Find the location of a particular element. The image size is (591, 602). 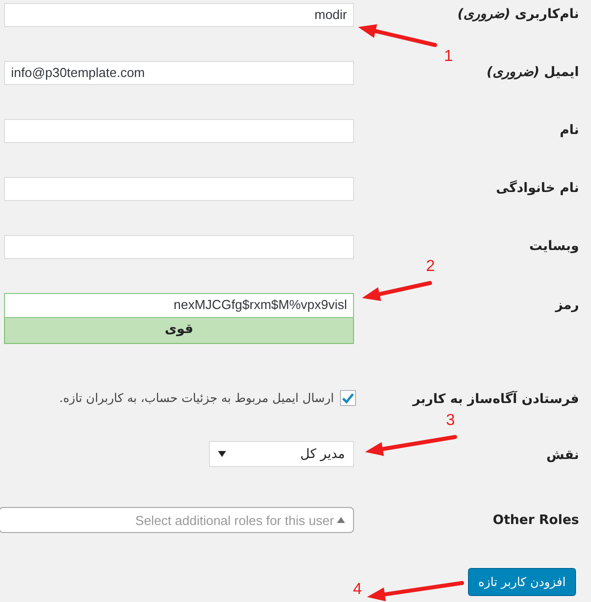

caret-down-icon is located at coordinates (222, 454).